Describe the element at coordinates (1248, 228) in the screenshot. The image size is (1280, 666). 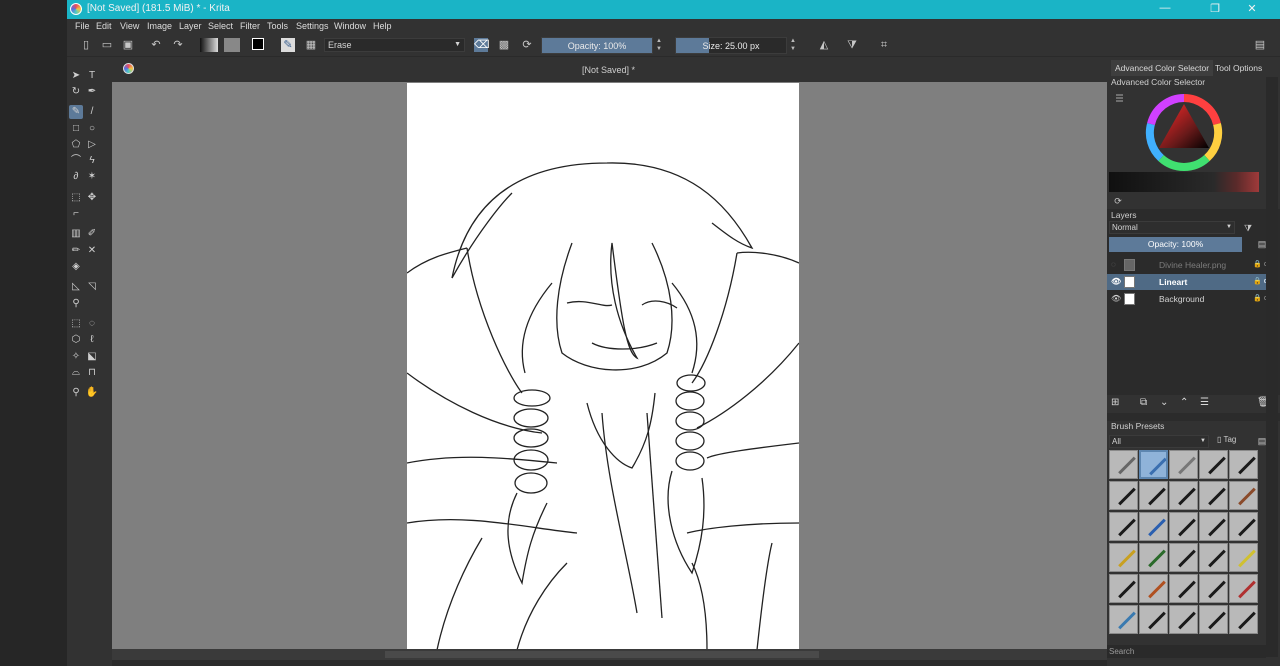
I see `layer-filter-icon: ⧩` at that location.